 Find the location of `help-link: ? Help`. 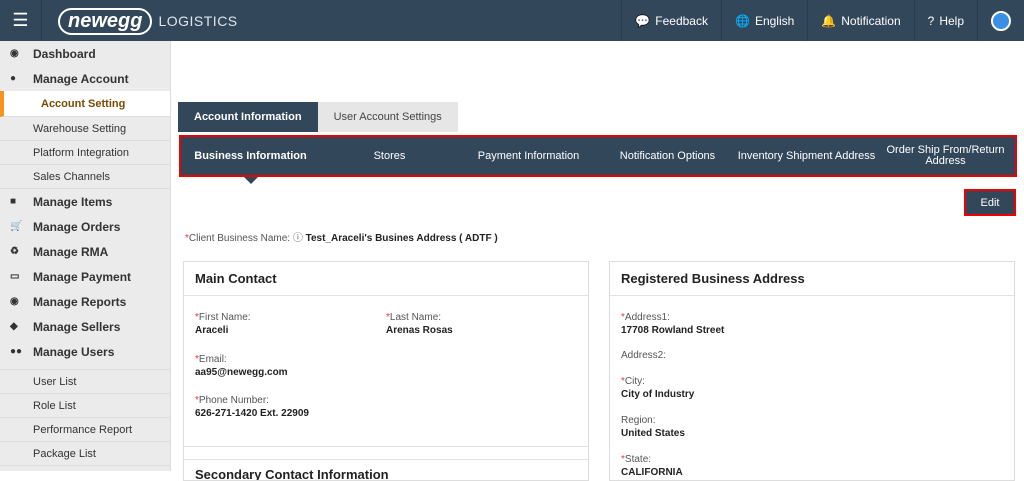

help-link: ? Help is located at coordinates (945, 20).